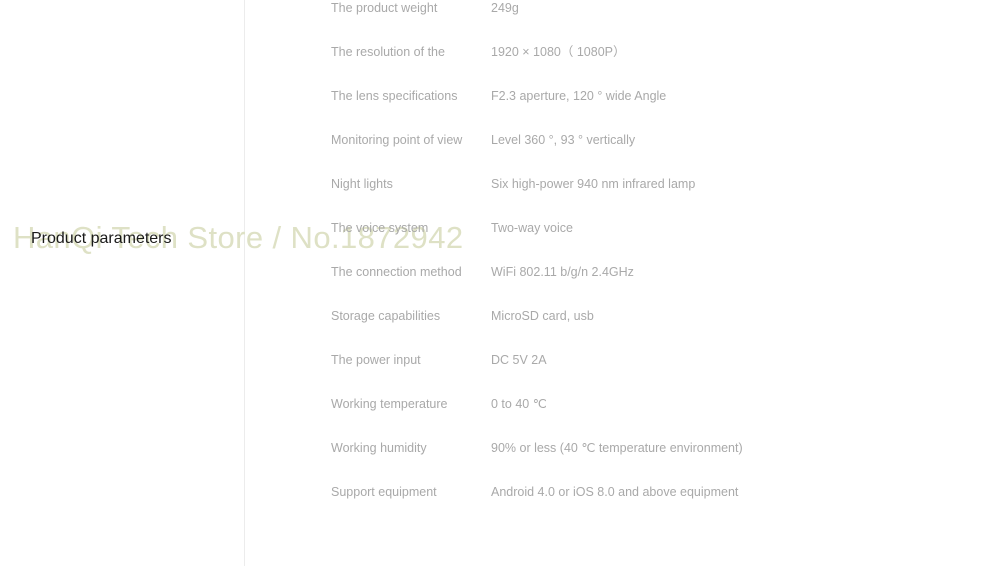 The width and height of the screenshot is (1000, 566). I want to click on spec-label: The voice system, so click(380, 228).